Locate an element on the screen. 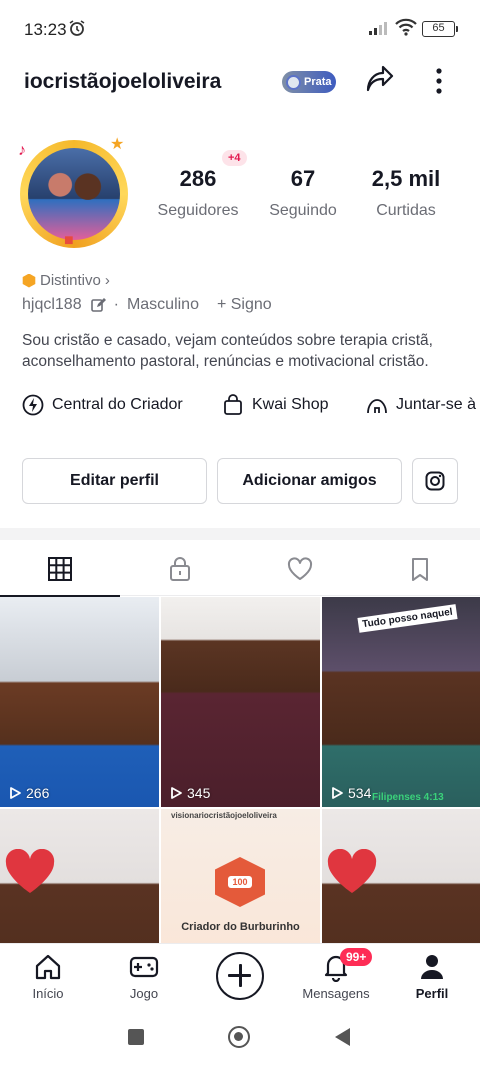  link-label: Central do Criador is located at coordinates (117, 404).